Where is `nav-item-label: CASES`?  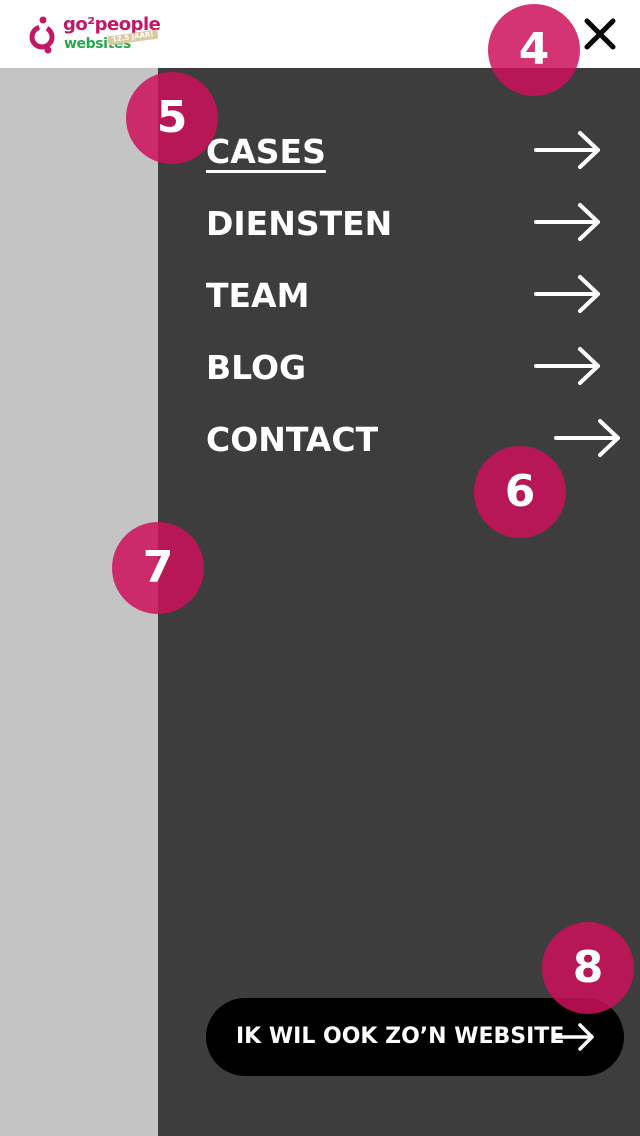 nav-item-label: CASES is located at coordinates (266, 151).